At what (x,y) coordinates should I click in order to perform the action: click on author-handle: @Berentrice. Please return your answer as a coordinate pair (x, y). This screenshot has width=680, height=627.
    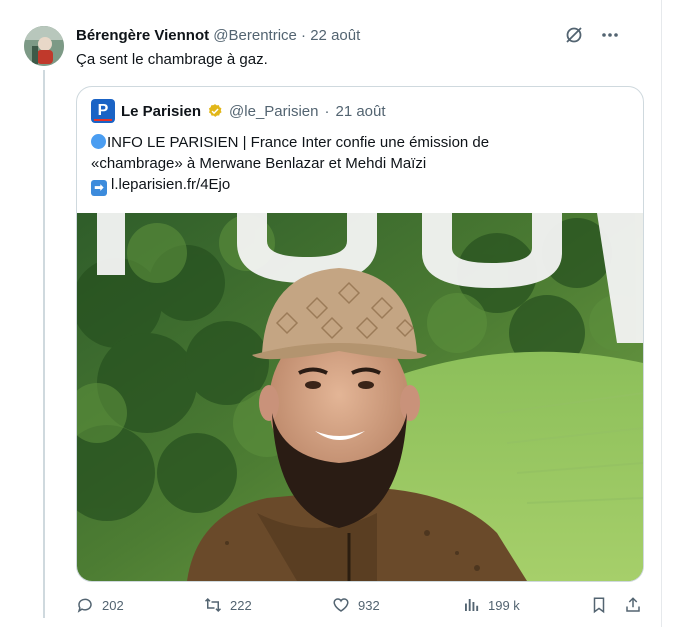
    Looking at the image, I should click on (255, 35).